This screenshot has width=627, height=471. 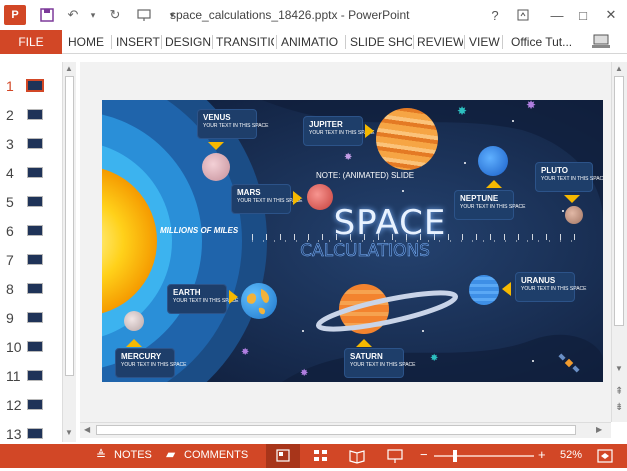 I want to click on normal-view-button, so click(x=283, y=456).